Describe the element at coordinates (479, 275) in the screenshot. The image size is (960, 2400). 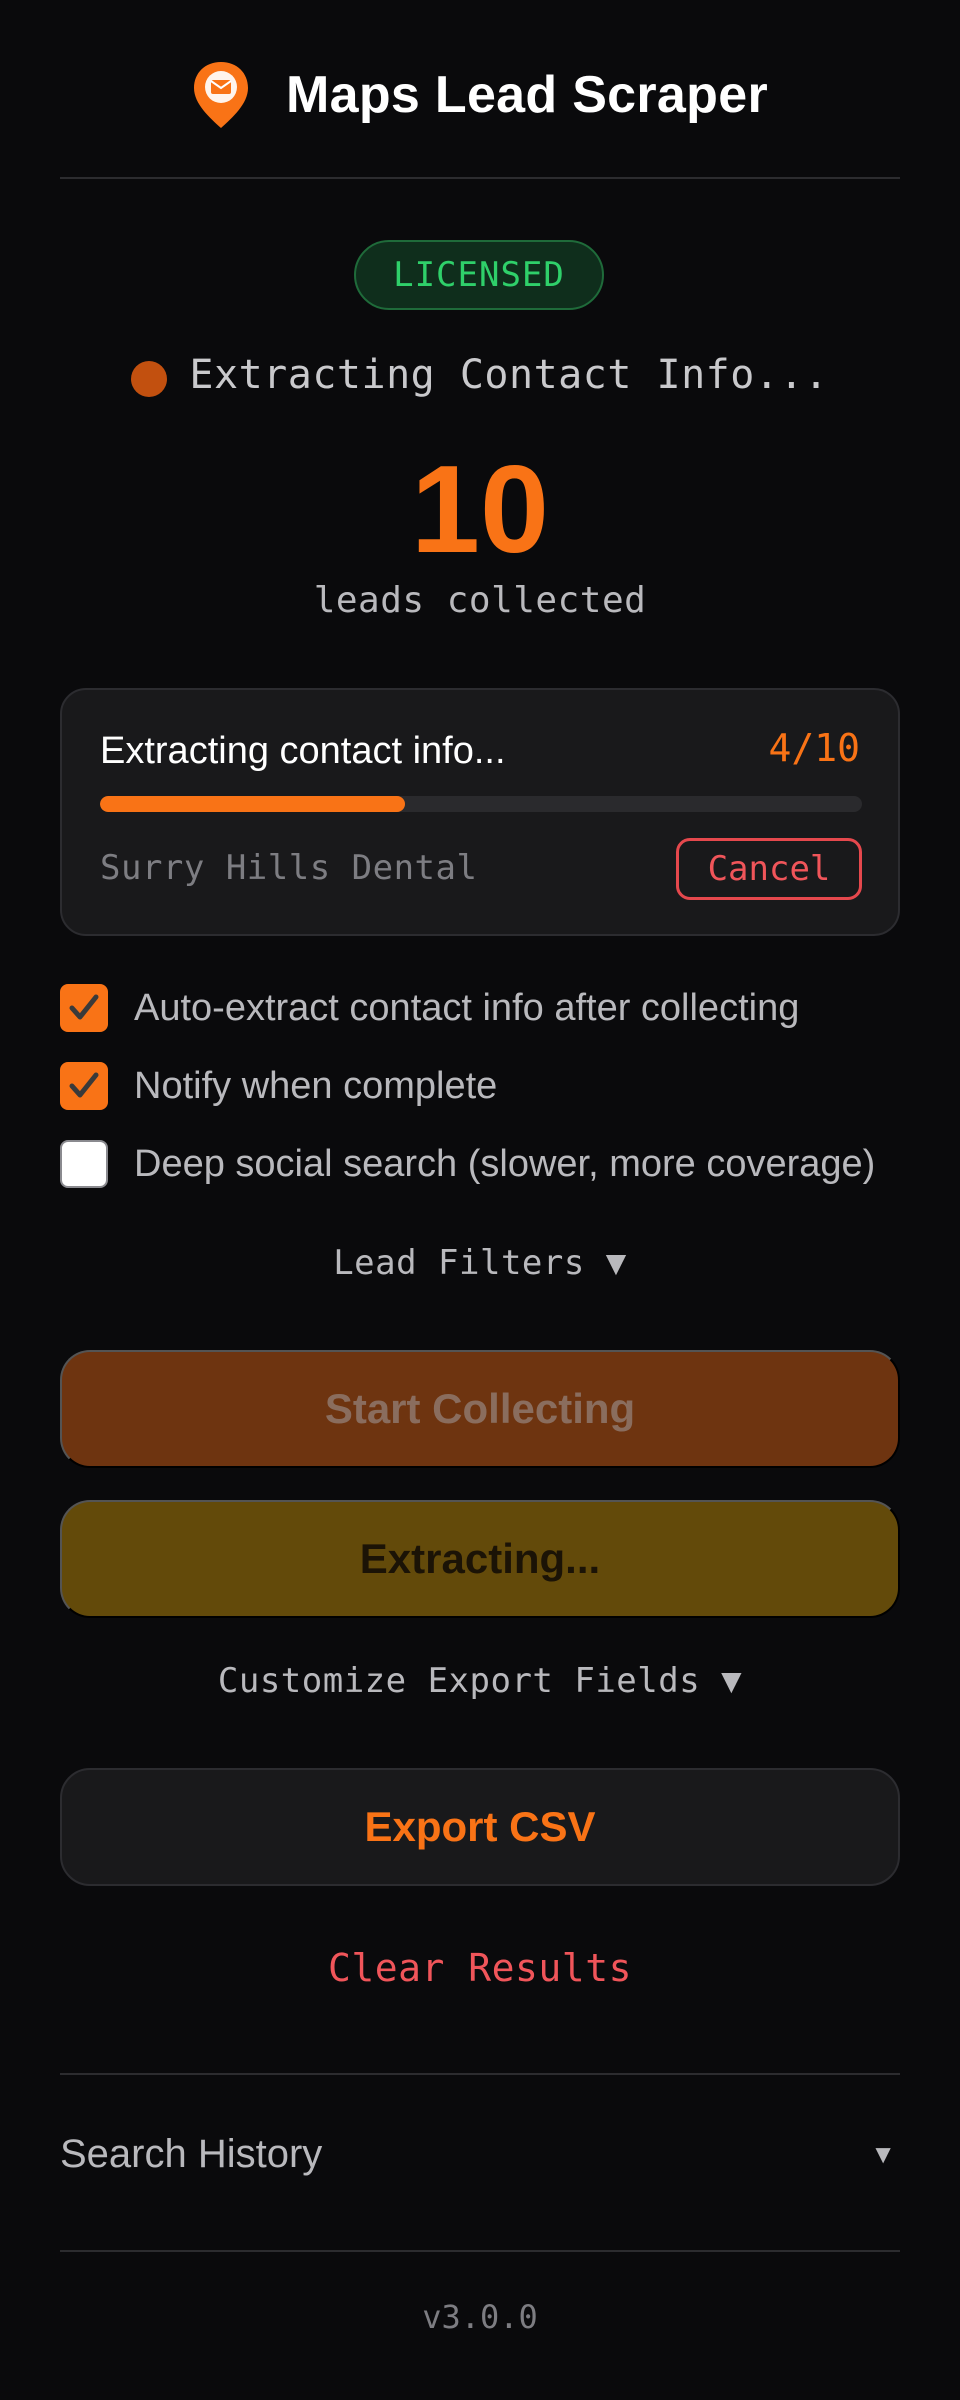
I see `license-badge: LICENSED` at that location.